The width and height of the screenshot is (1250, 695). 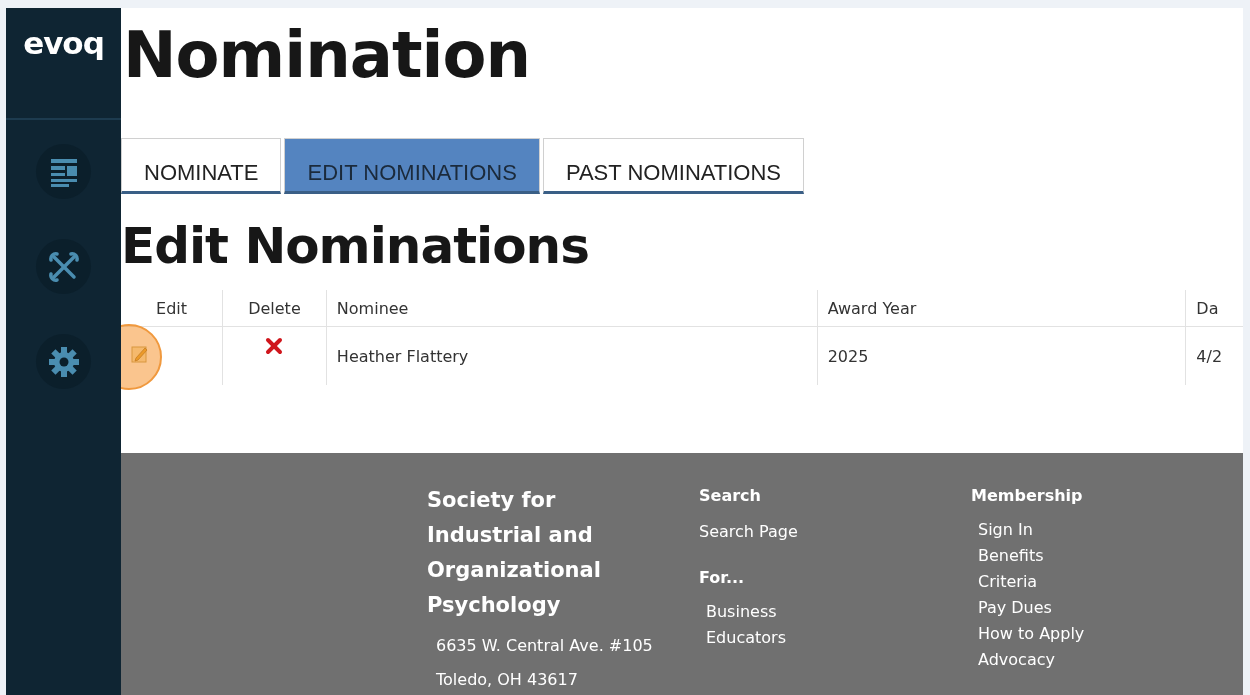 What do you see at coordinates (1214, 308) in the screenshot?
I see `column-header: Da` at bounding box center [1214, 308].